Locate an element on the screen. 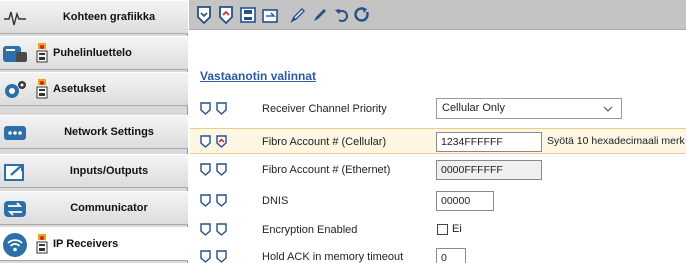 The image size is (686, 263). chevron-down-icon is located at coordinates (608, 110).